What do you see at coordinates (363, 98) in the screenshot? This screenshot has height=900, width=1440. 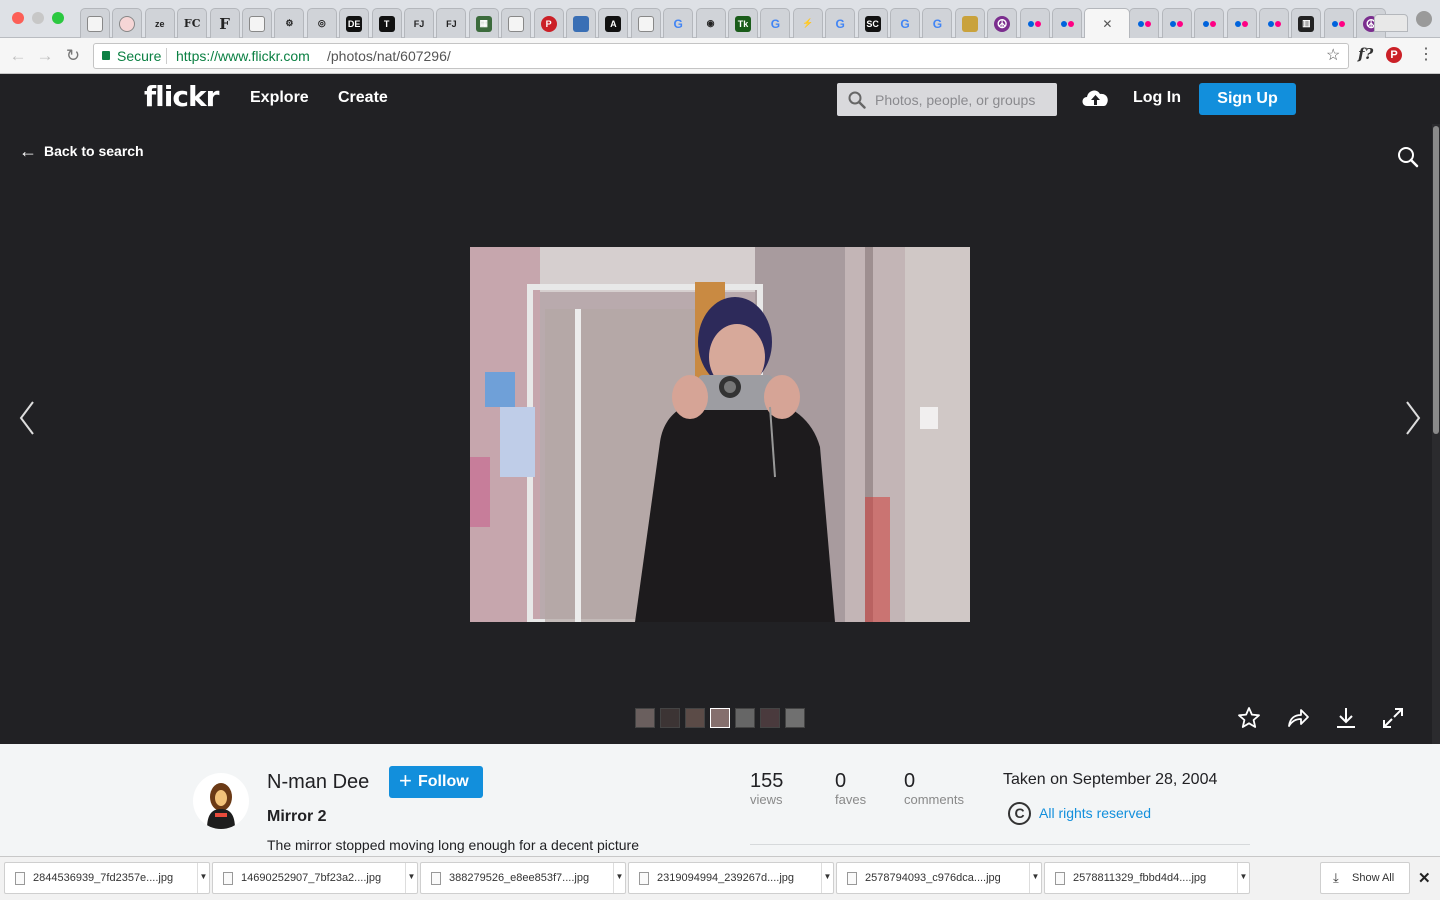 I see `nav-create: Create` at bounding box center [363, 98].